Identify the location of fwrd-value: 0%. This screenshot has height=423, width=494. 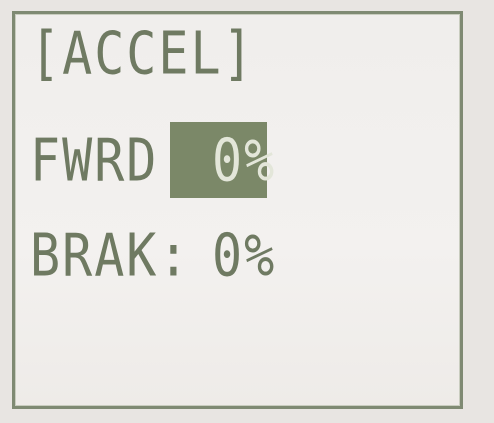
(244, 160).